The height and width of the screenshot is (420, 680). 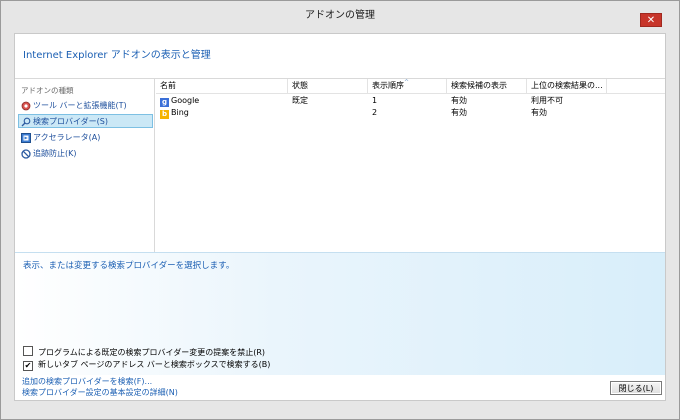 What do you see at coordinates (151, 352) in the screenshot?
I see `checkbox-label: プログラムによる既定の検索プロバイダー変更の提案を禁止(R)` at bounding box center [151, 352].